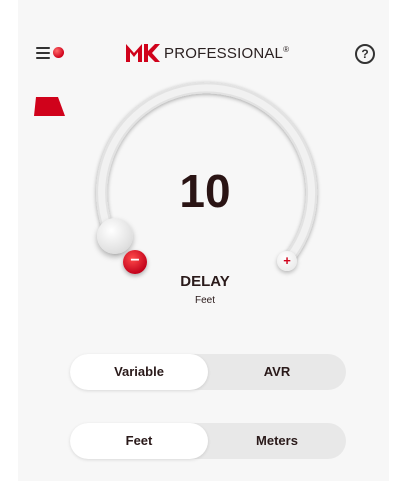  I want to click on brand-name: PROFESSIONAL®, so click(227, 53).